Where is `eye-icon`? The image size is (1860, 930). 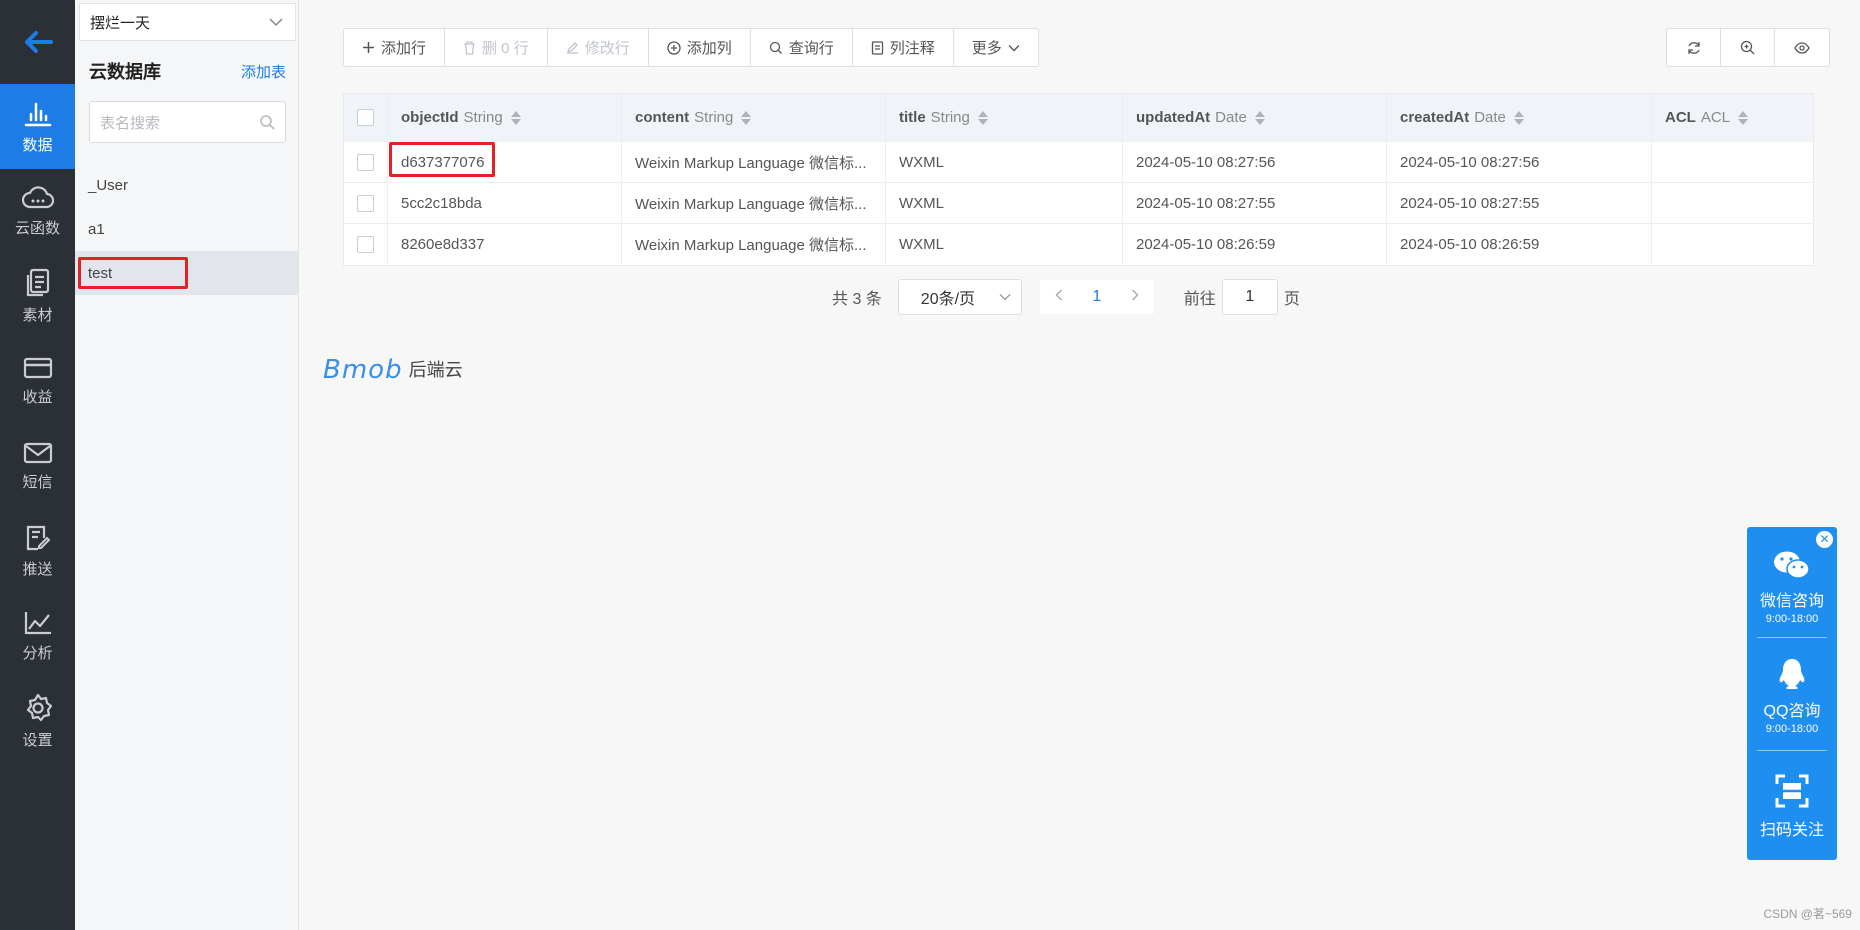 eye-icon is located at coordinates (1802, 47).